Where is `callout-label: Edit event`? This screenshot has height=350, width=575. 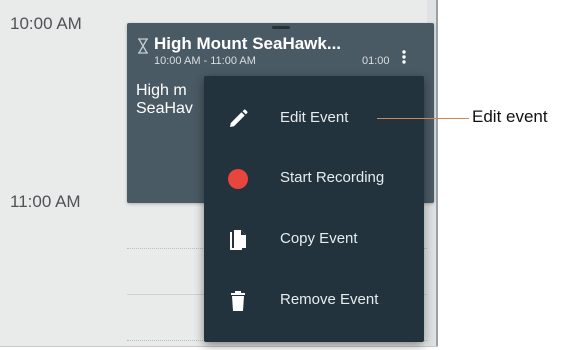
callout-label: Edit event is located at coordinates (510, 116).